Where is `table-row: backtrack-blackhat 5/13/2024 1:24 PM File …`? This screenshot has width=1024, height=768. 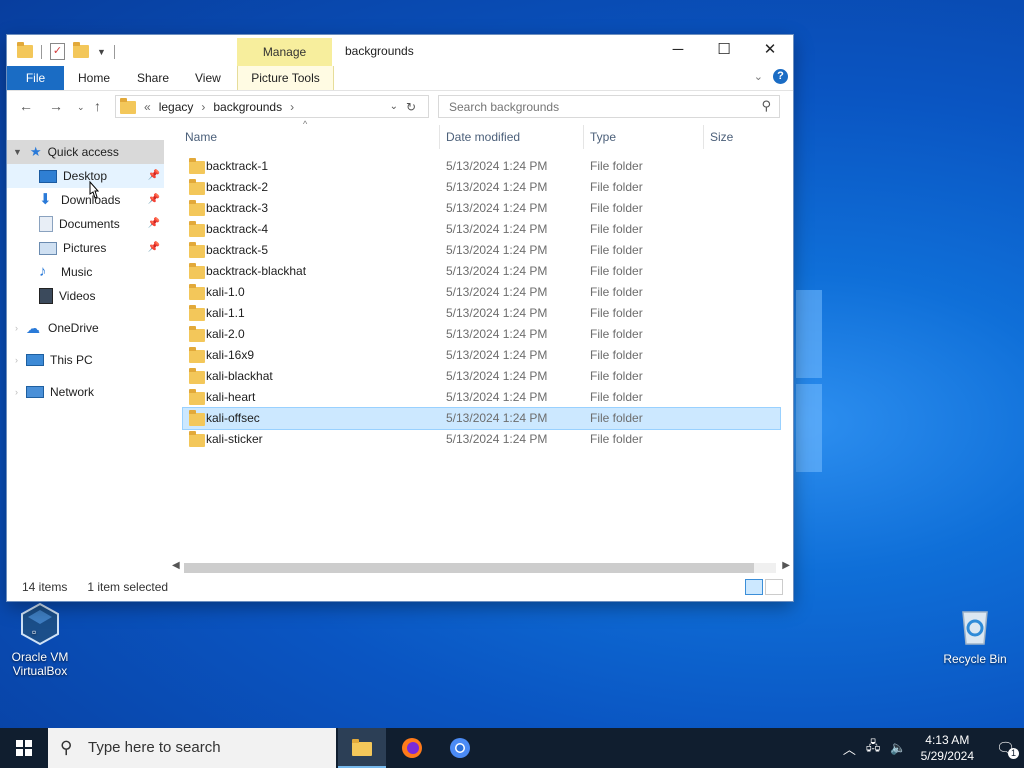
table-row: backtrack-blackhat 5/13/2024 1:24 PM File … is located at coordinates (481, 271).